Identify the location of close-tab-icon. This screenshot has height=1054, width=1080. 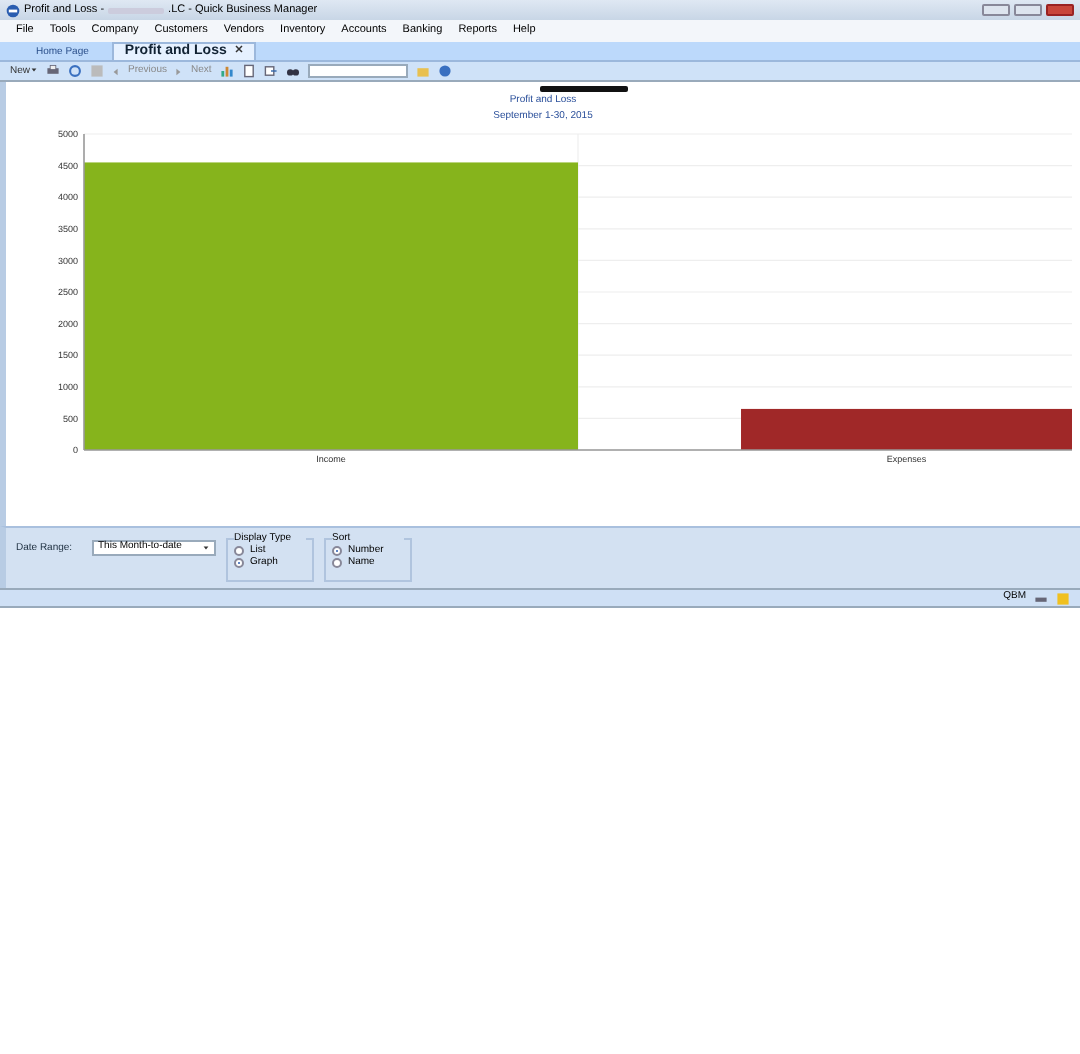
(239, 49).